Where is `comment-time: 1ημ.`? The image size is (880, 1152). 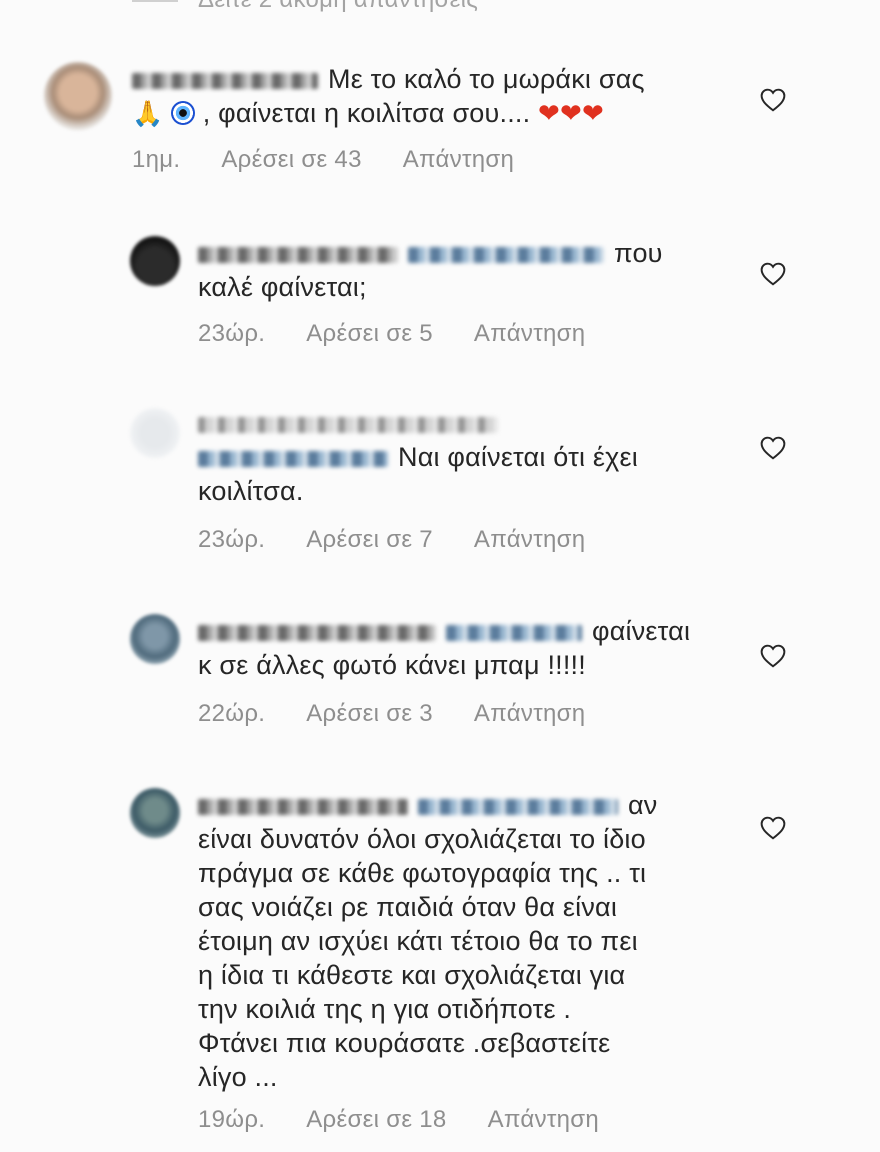 comment-time: 1ημ. is located at coordinates (156, 159).